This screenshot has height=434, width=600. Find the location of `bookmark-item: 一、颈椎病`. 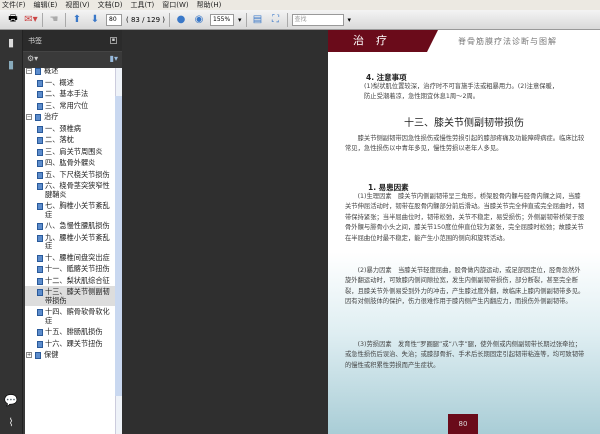

bookmark-item: 一、颈椎病 is located at coordinates (73, 129).